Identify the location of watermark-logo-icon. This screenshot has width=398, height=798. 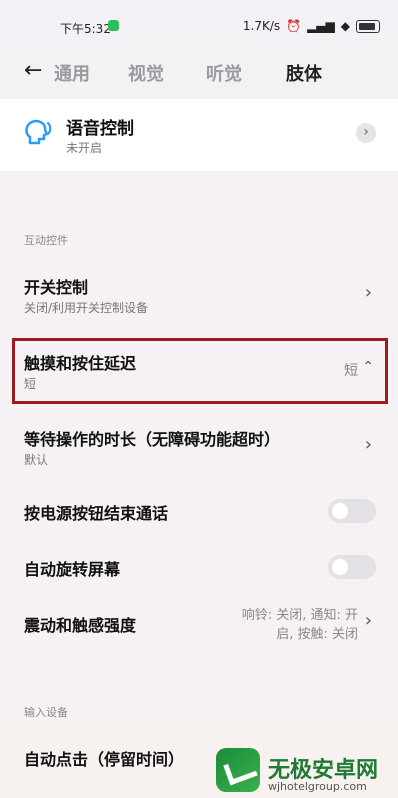
(238, 770).